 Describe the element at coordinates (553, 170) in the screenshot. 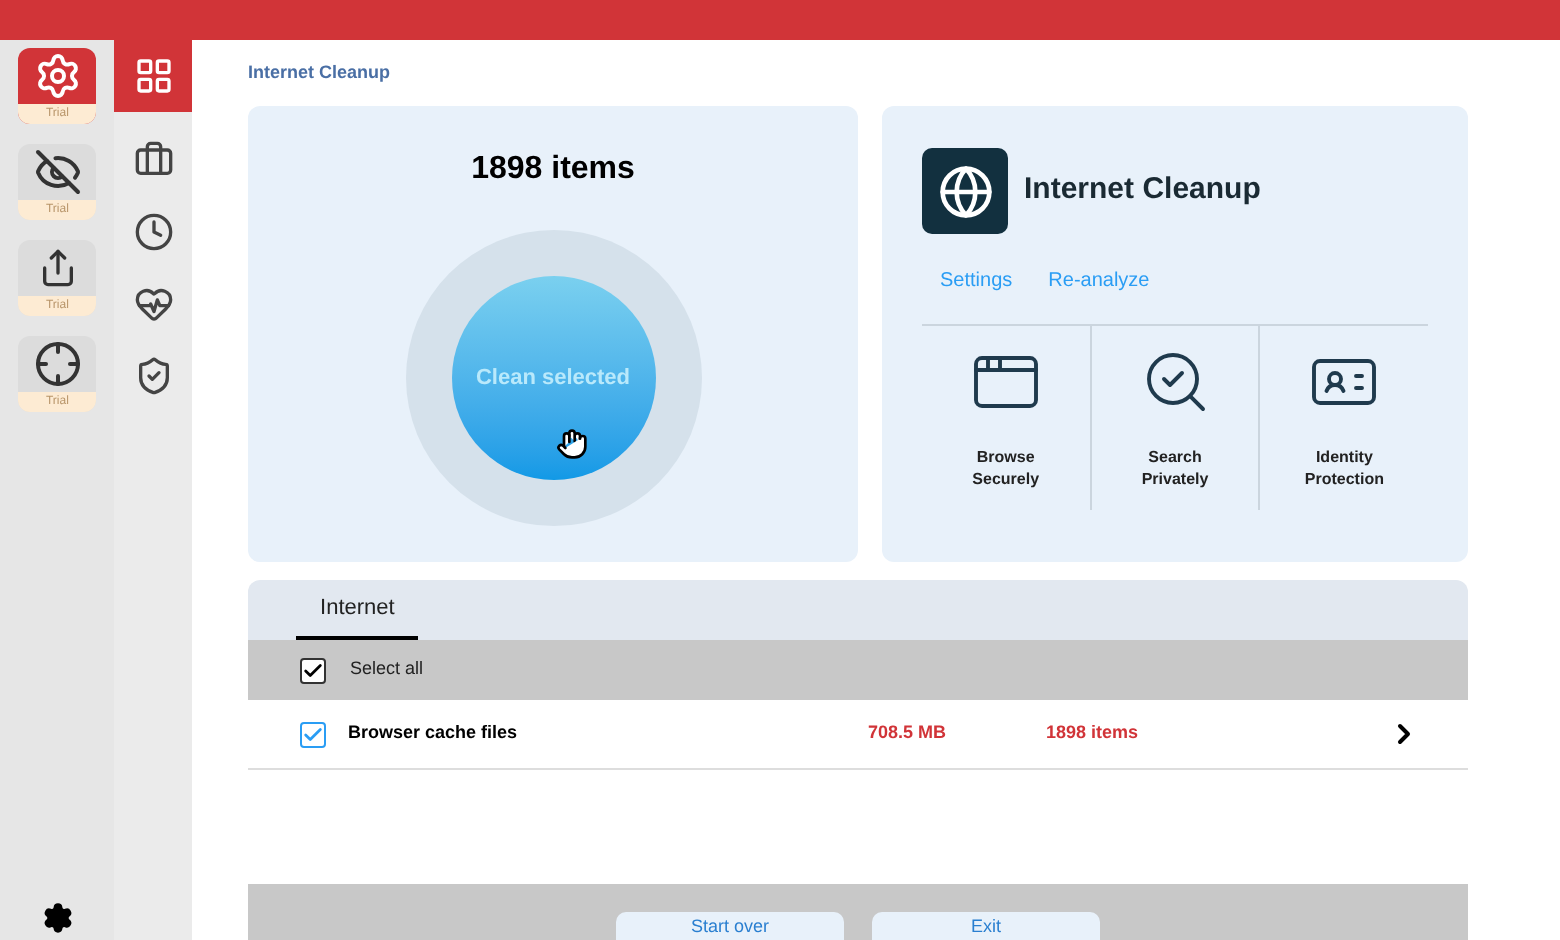

I see `item-count: 1898 items` at that location.